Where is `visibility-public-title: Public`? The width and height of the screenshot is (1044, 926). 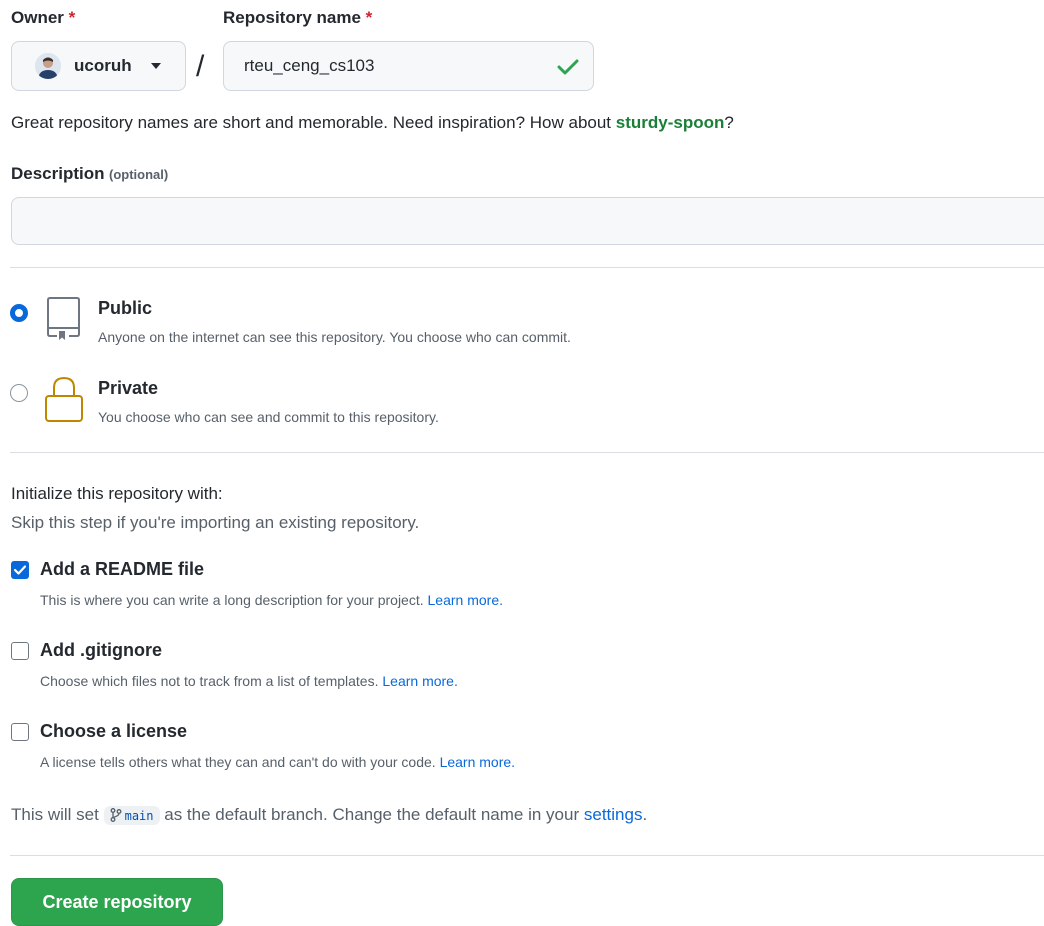
visibility-public-title: Public is located at coordinates (125, 308).